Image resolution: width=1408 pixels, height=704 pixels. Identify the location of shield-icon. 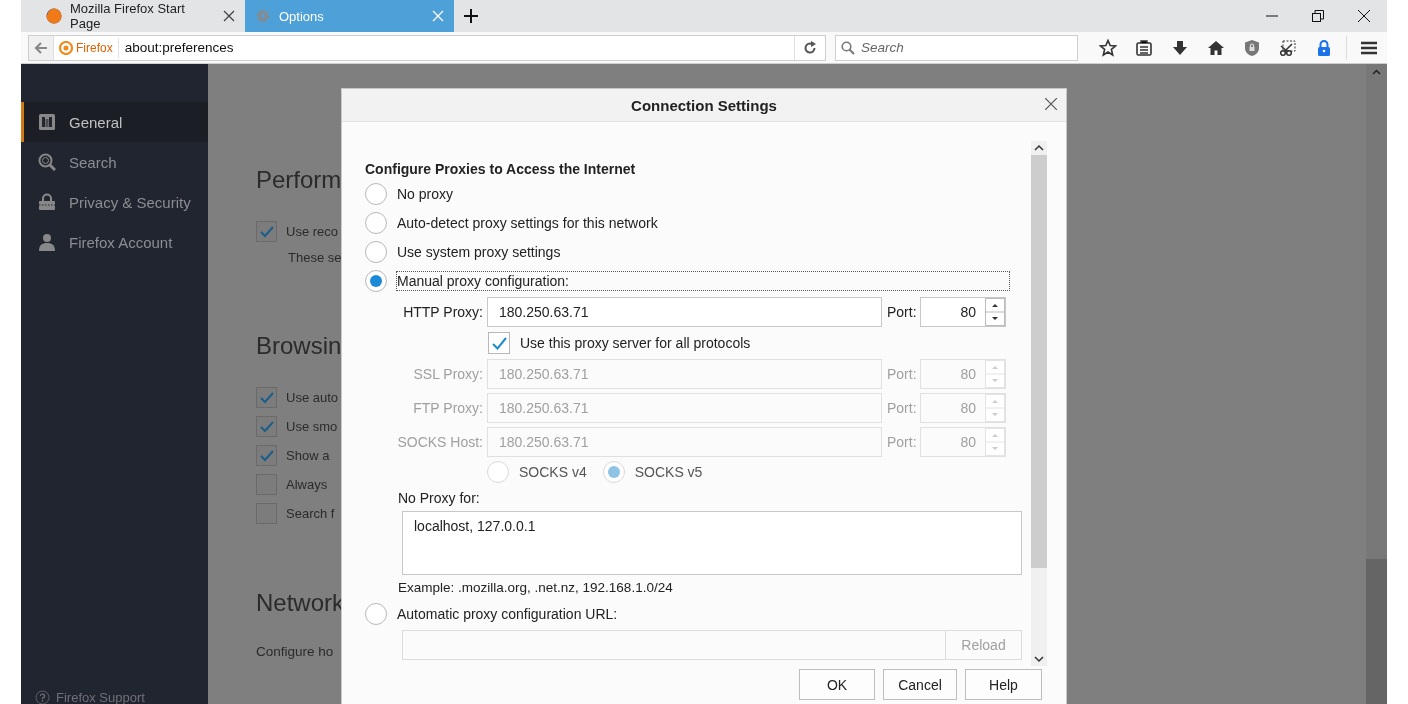
(1252, 47).